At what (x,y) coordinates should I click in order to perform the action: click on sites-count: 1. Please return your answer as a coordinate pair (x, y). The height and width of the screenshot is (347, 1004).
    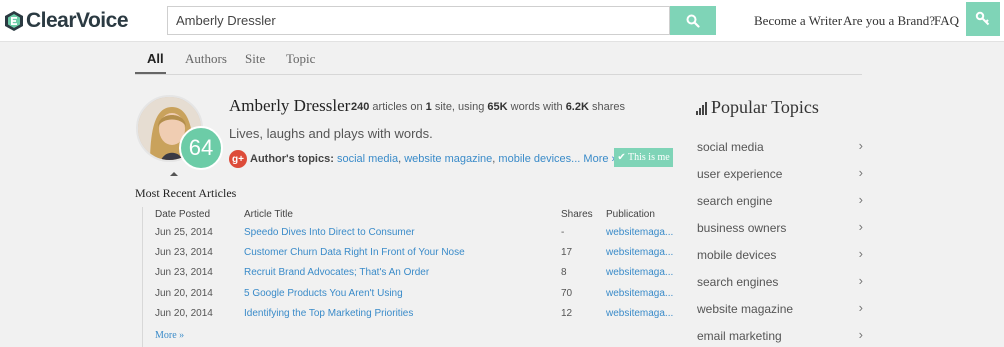
    Looking at the image, I should click on (428, 107).